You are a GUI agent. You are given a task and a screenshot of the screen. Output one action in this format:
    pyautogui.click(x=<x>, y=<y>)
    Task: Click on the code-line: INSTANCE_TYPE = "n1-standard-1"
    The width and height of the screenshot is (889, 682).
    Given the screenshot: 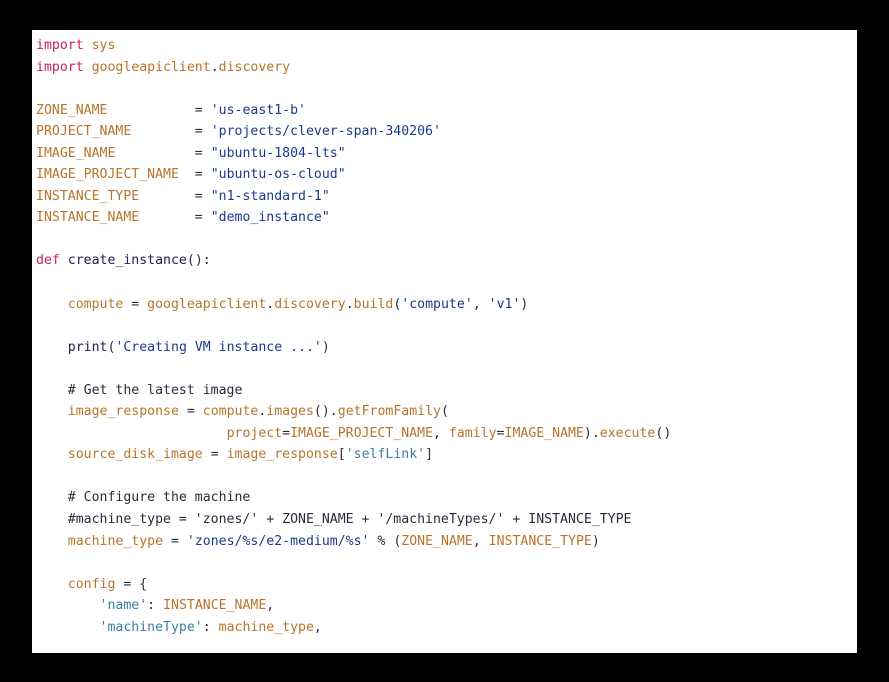 What is the action you would take?
    pyautogui.click(x=446, y=197)
    